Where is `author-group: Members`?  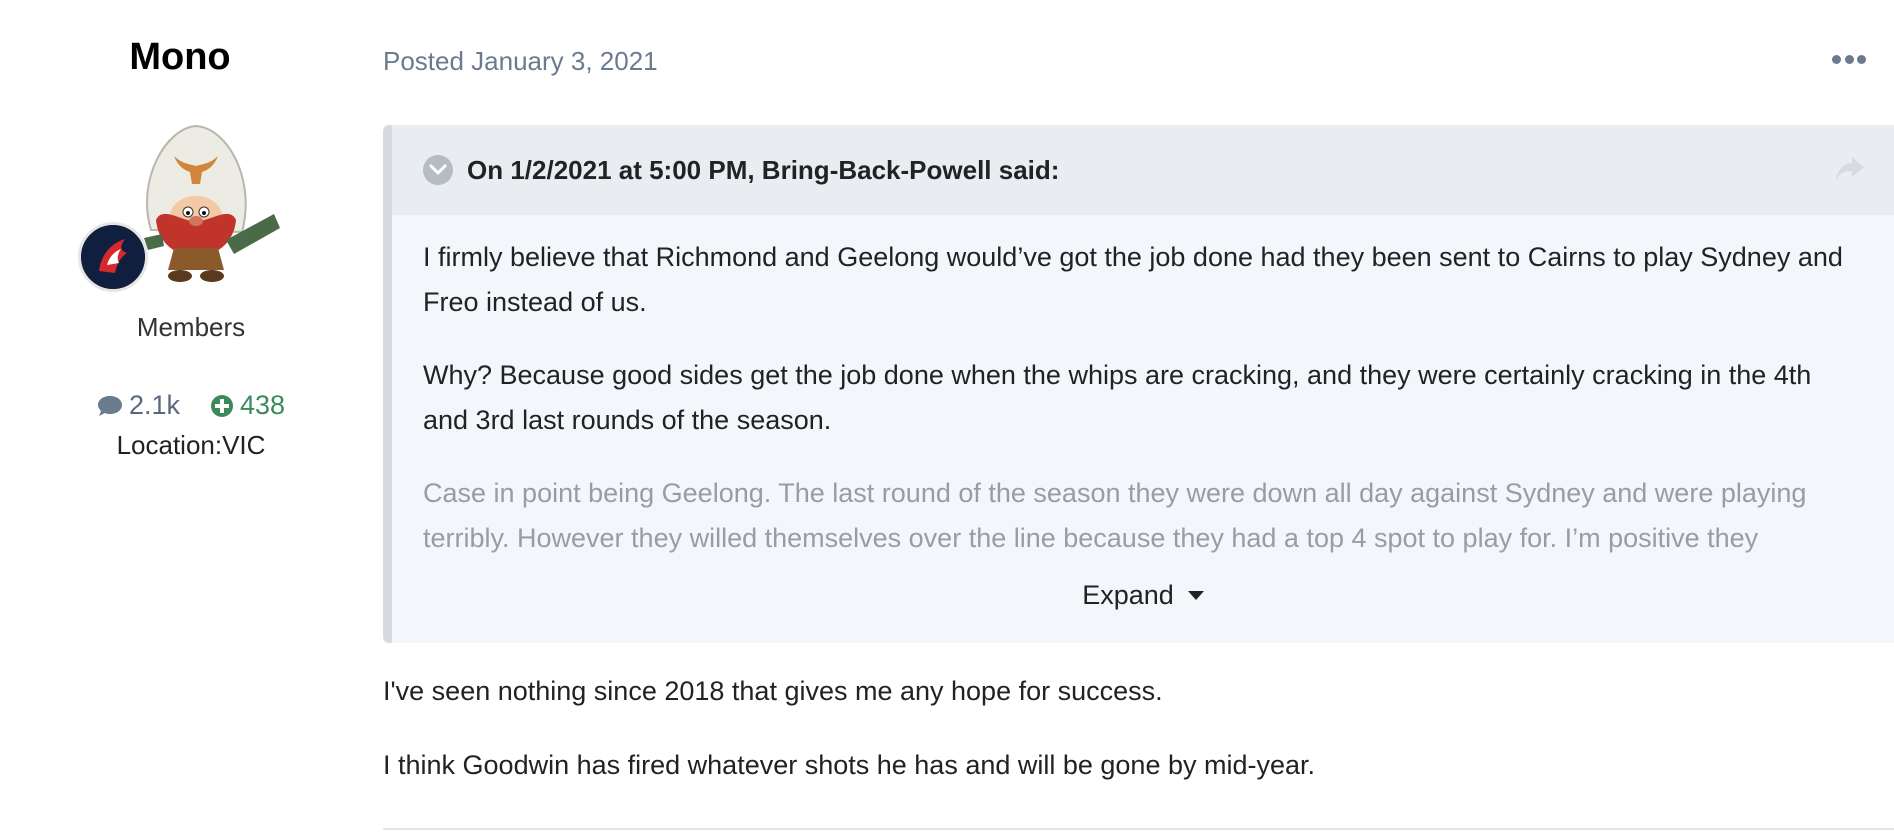 author-group: Members is located at coordinates (191, 327).